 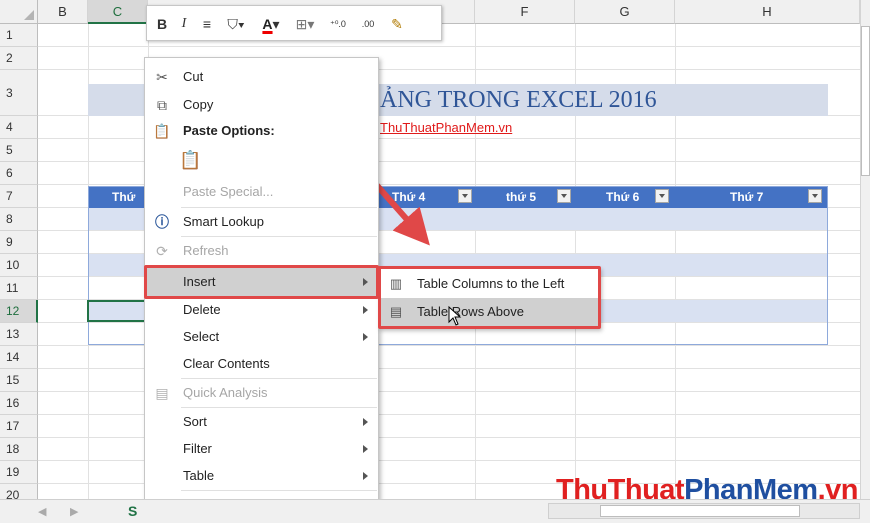 I want to click on menu-item-label: Filter, so click(x=197, y=448).